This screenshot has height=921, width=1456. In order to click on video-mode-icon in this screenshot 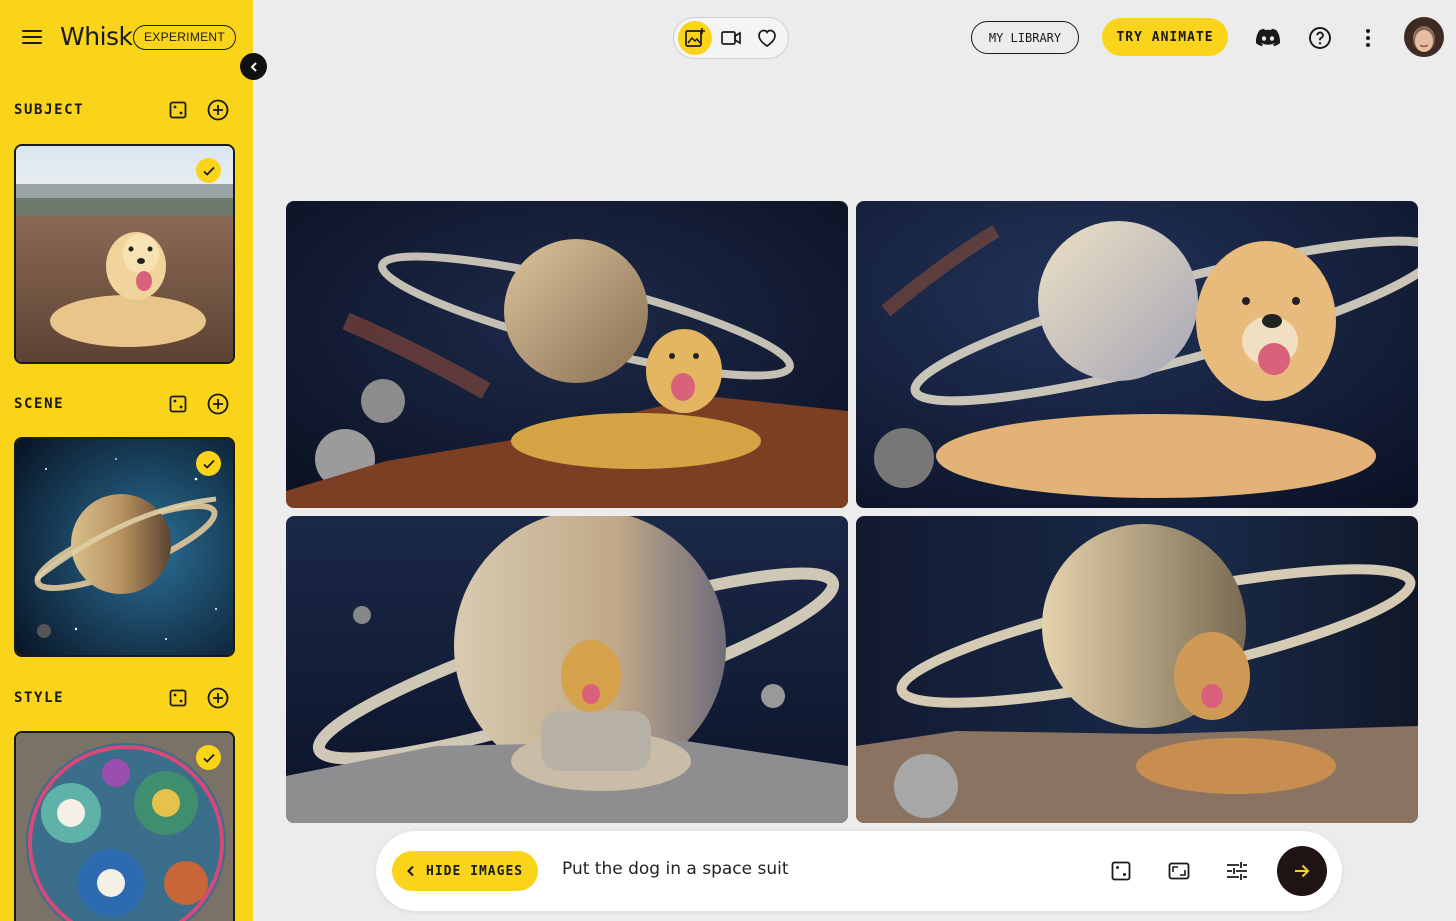, I will do `click(731, 38)`.